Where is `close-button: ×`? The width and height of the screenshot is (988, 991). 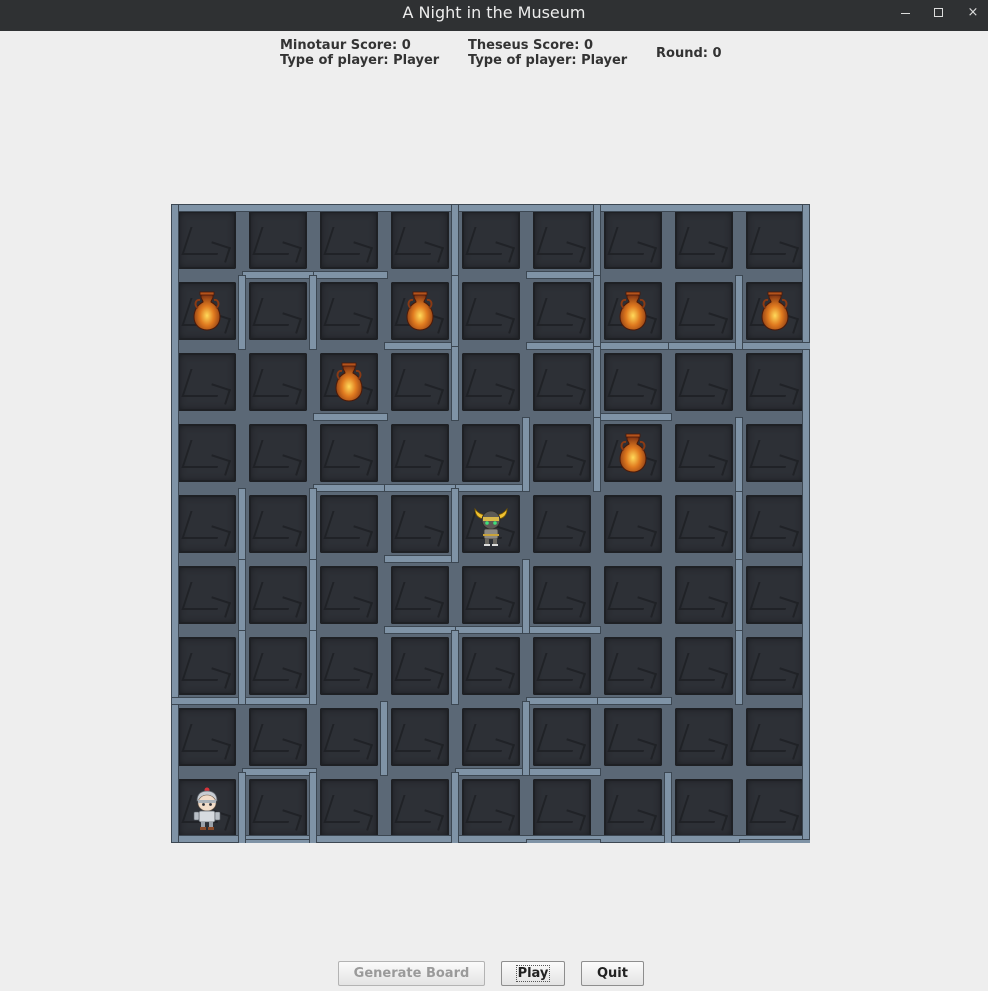
close-button: × is located at coordinates (973, 13).